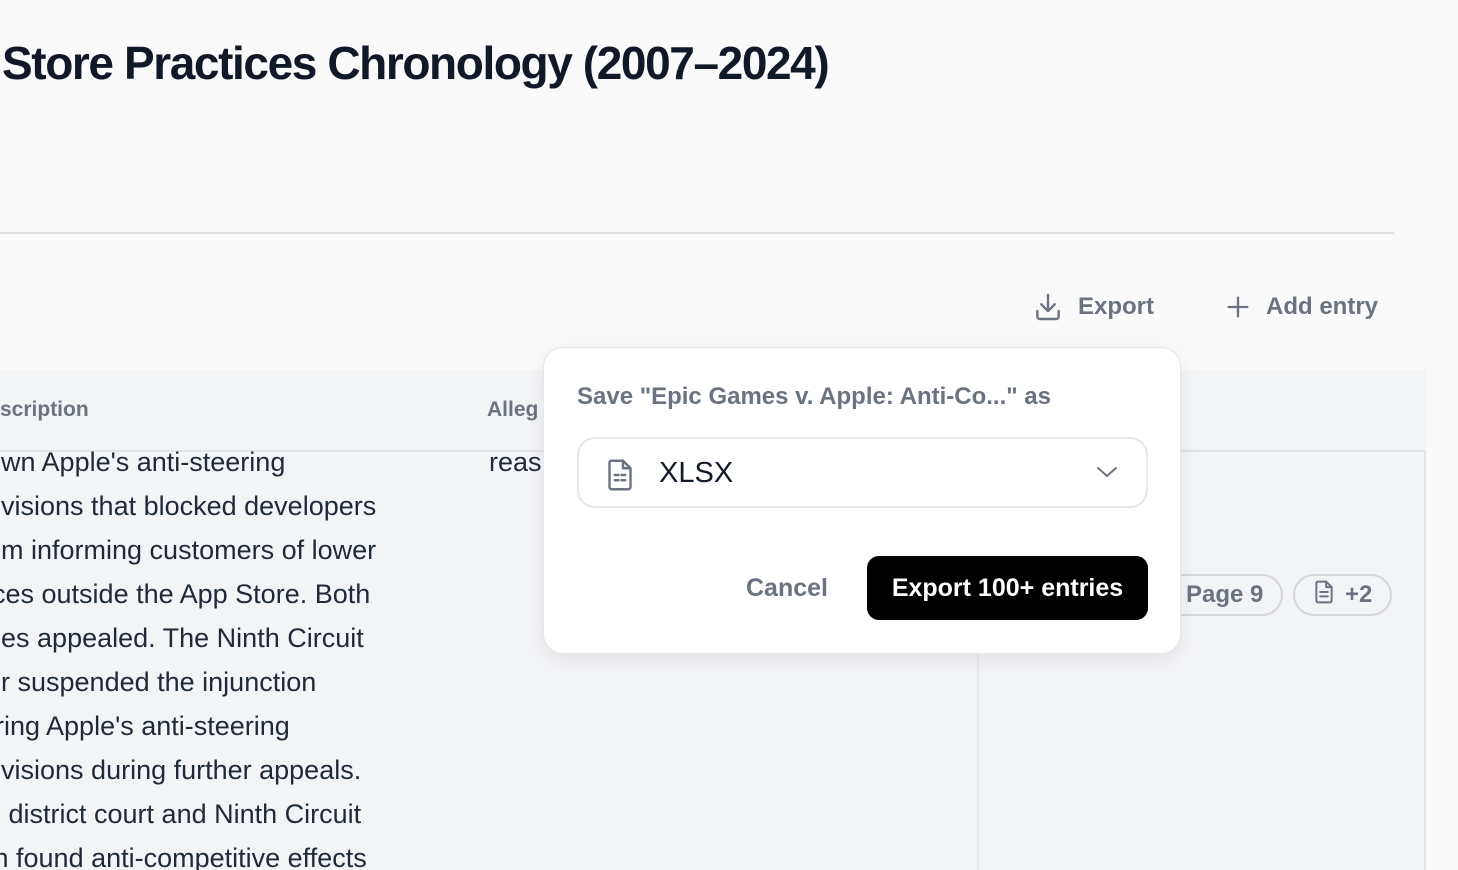  What do you see at coordinates (696, 473) in the screenshot?
I see `export-format-value: XLSX` at bounding box center [696, 473].